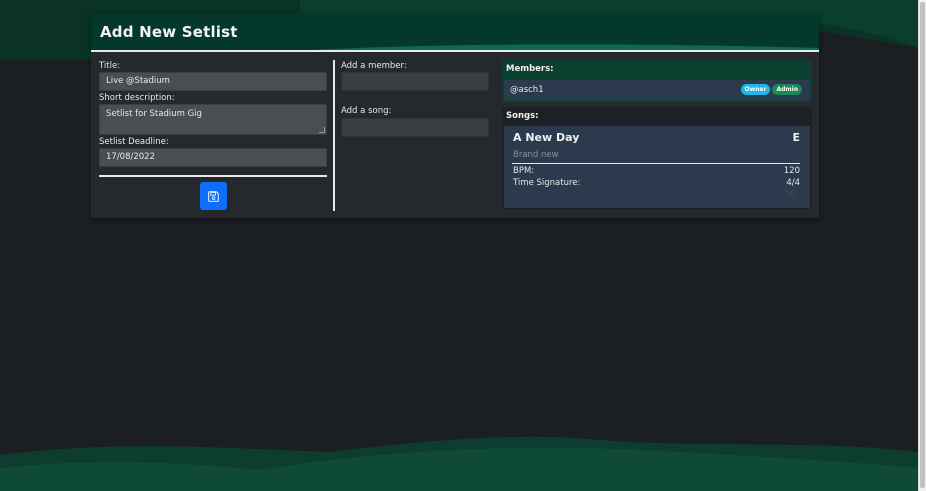 This screenshot has height=491, width=926. What do you see at coordinates (374, 66) in the screenshot?
I see `add-member-label: Add a member:` at bounding box center [374, 66].